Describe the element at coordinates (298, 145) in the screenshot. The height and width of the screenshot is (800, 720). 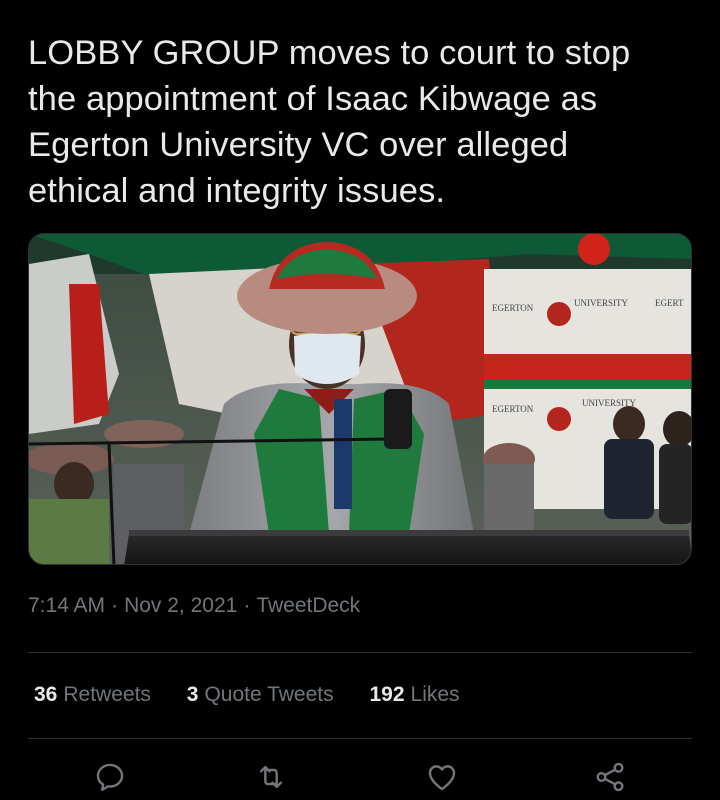
I see `tweet-text-line: Egerton University VC over alleged` at that location.